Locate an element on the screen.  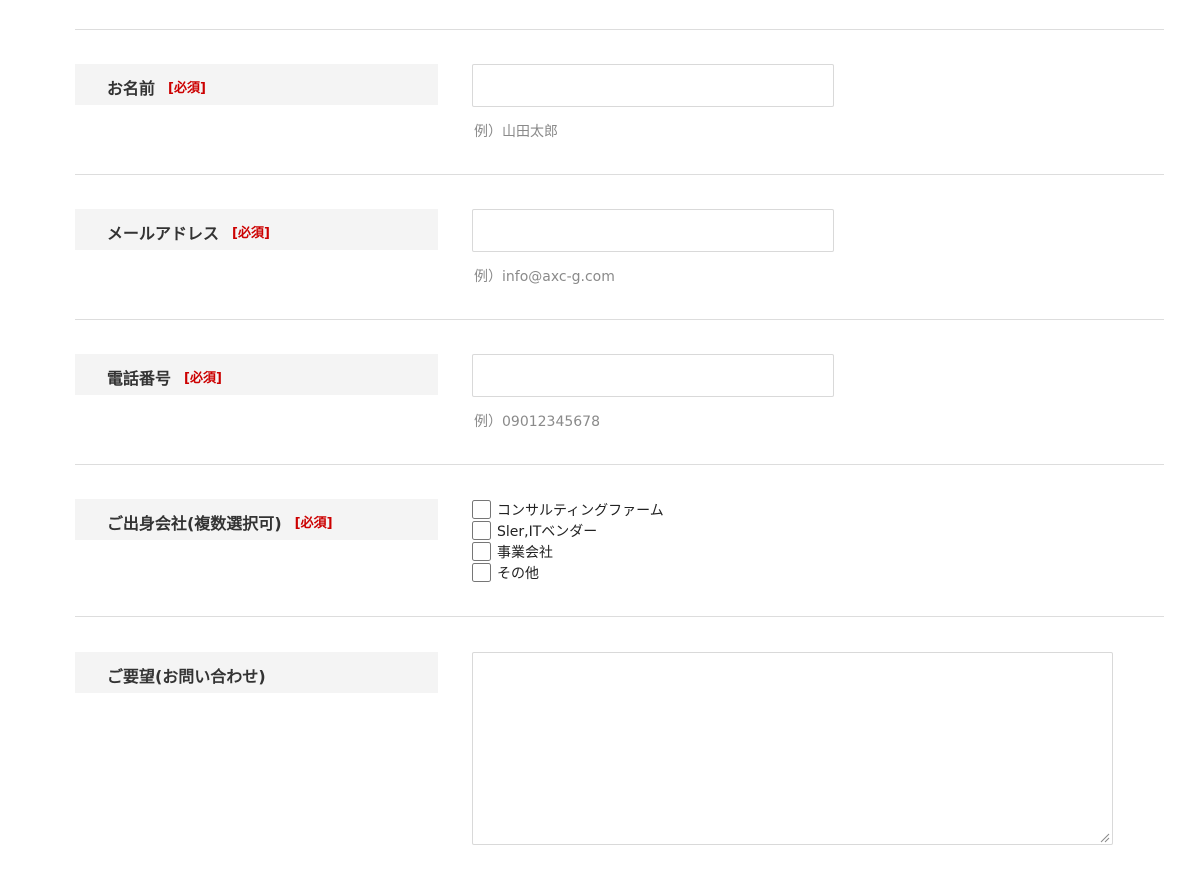
checkbox-other is located at coordinates (481, 572).